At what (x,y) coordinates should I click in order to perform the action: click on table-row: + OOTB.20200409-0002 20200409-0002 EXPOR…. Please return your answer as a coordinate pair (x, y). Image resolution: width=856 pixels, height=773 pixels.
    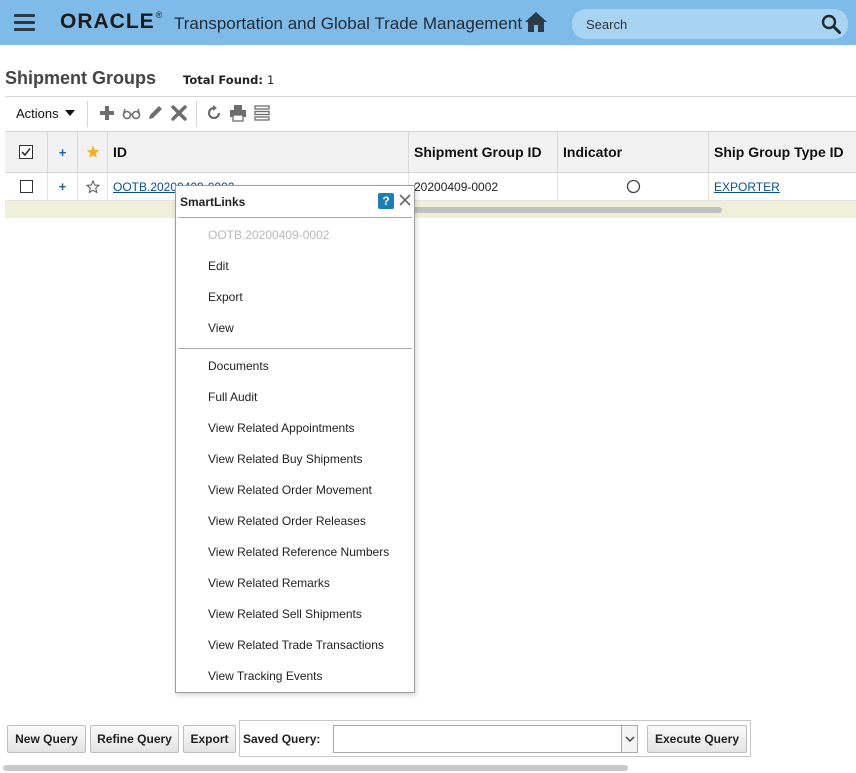
    Looking at the image, I should click on (430, 187).